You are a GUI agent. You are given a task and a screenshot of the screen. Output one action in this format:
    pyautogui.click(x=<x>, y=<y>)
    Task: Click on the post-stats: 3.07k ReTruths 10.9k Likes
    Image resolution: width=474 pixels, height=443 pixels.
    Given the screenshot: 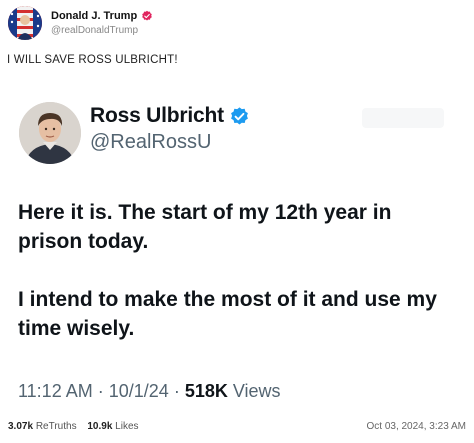 What is the action you would take?
    pyautogui.click(x=73, y=426)
    